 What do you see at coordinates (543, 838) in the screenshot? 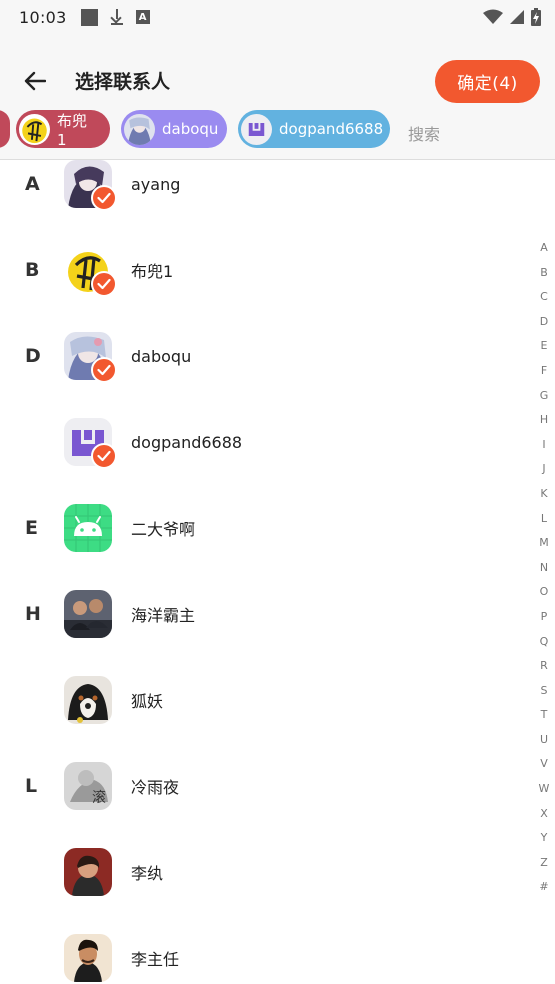
I see `index-letter: Y` at bounding box center [543, 838].